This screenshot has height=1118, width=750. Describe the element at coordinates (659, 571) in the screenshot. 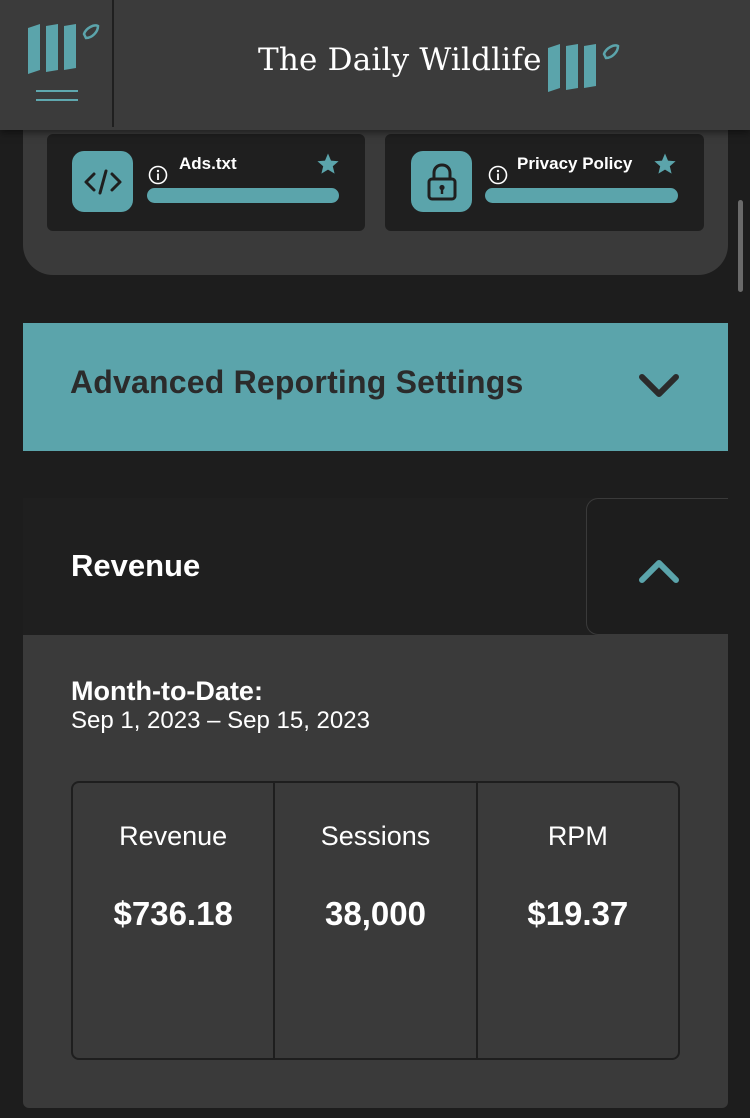

I see `chevron-up-icon` at that location.